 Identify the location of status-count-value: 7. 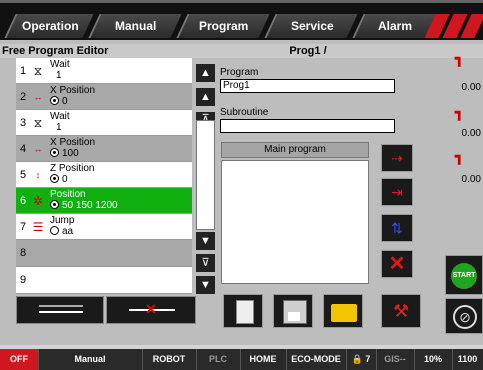
(368, 359).